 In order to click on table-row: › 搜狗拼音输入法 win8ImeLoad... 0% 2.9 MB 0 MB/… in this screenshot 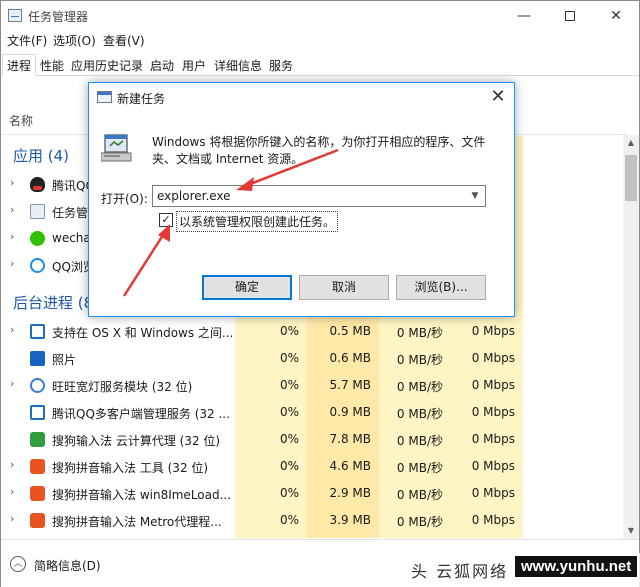, I will do `click(314, 493)`.